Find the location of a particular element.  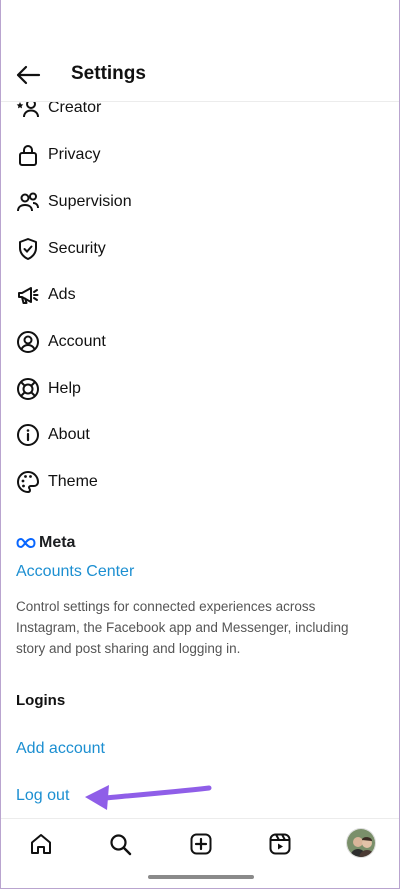

meta-infinity-icon is located at coordinates (26, 543).